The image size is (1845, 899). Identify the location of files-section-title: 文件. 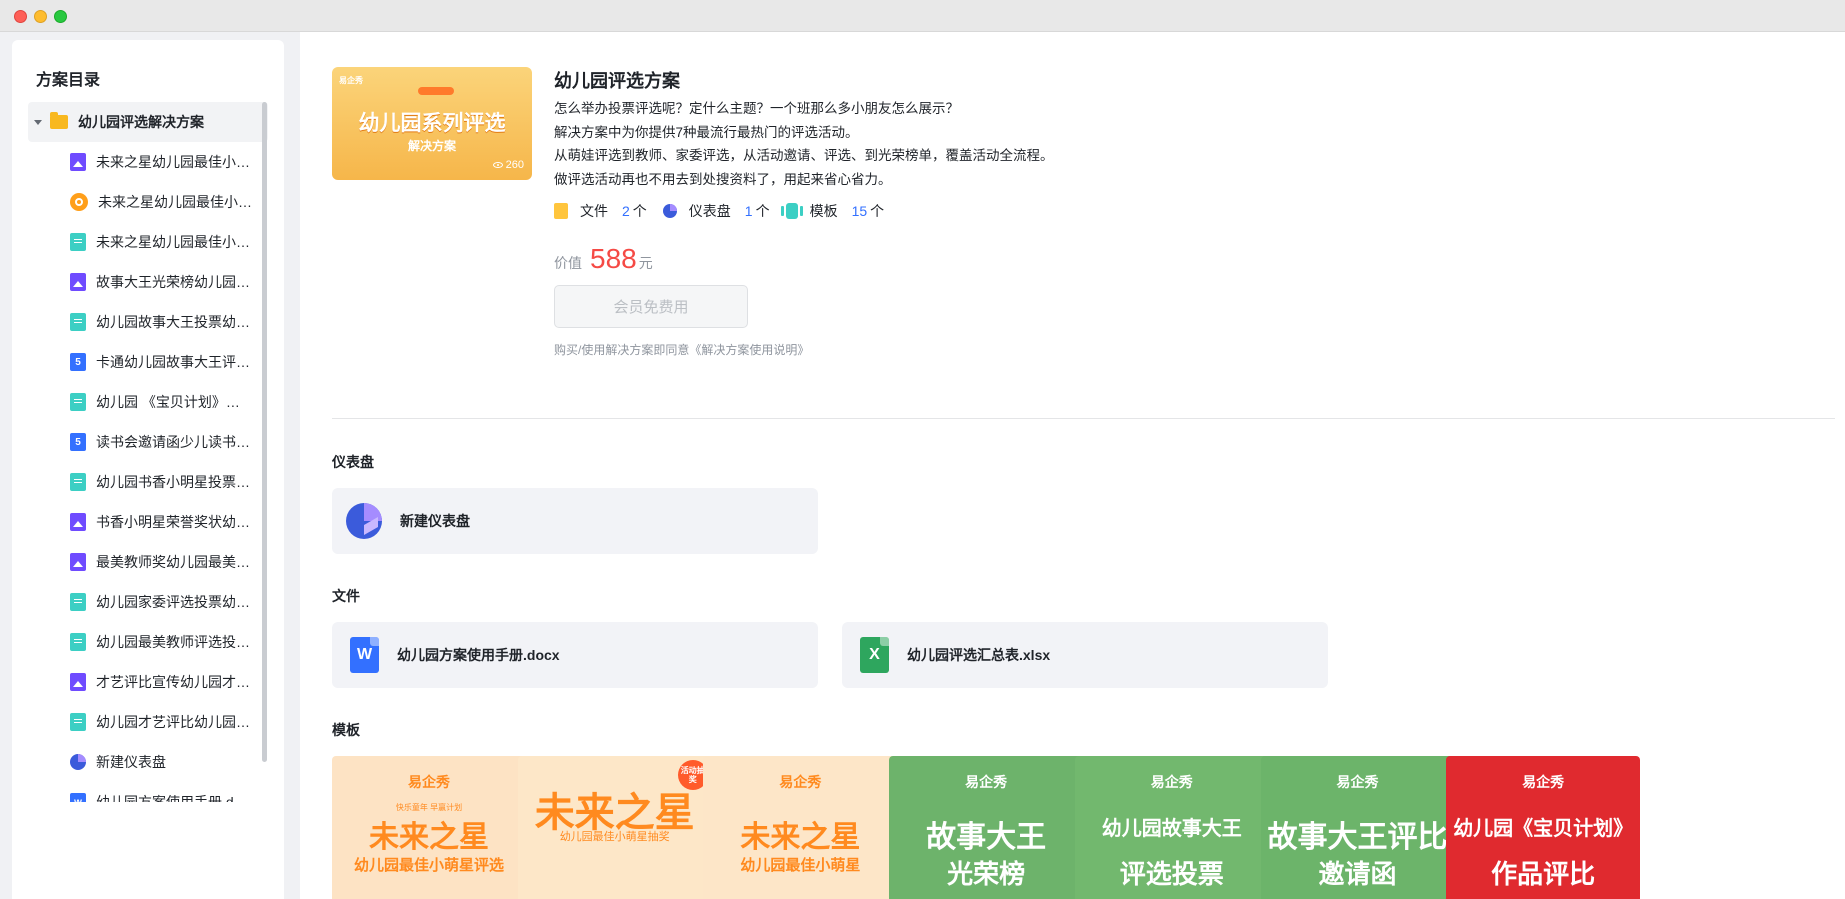
(346, 596).